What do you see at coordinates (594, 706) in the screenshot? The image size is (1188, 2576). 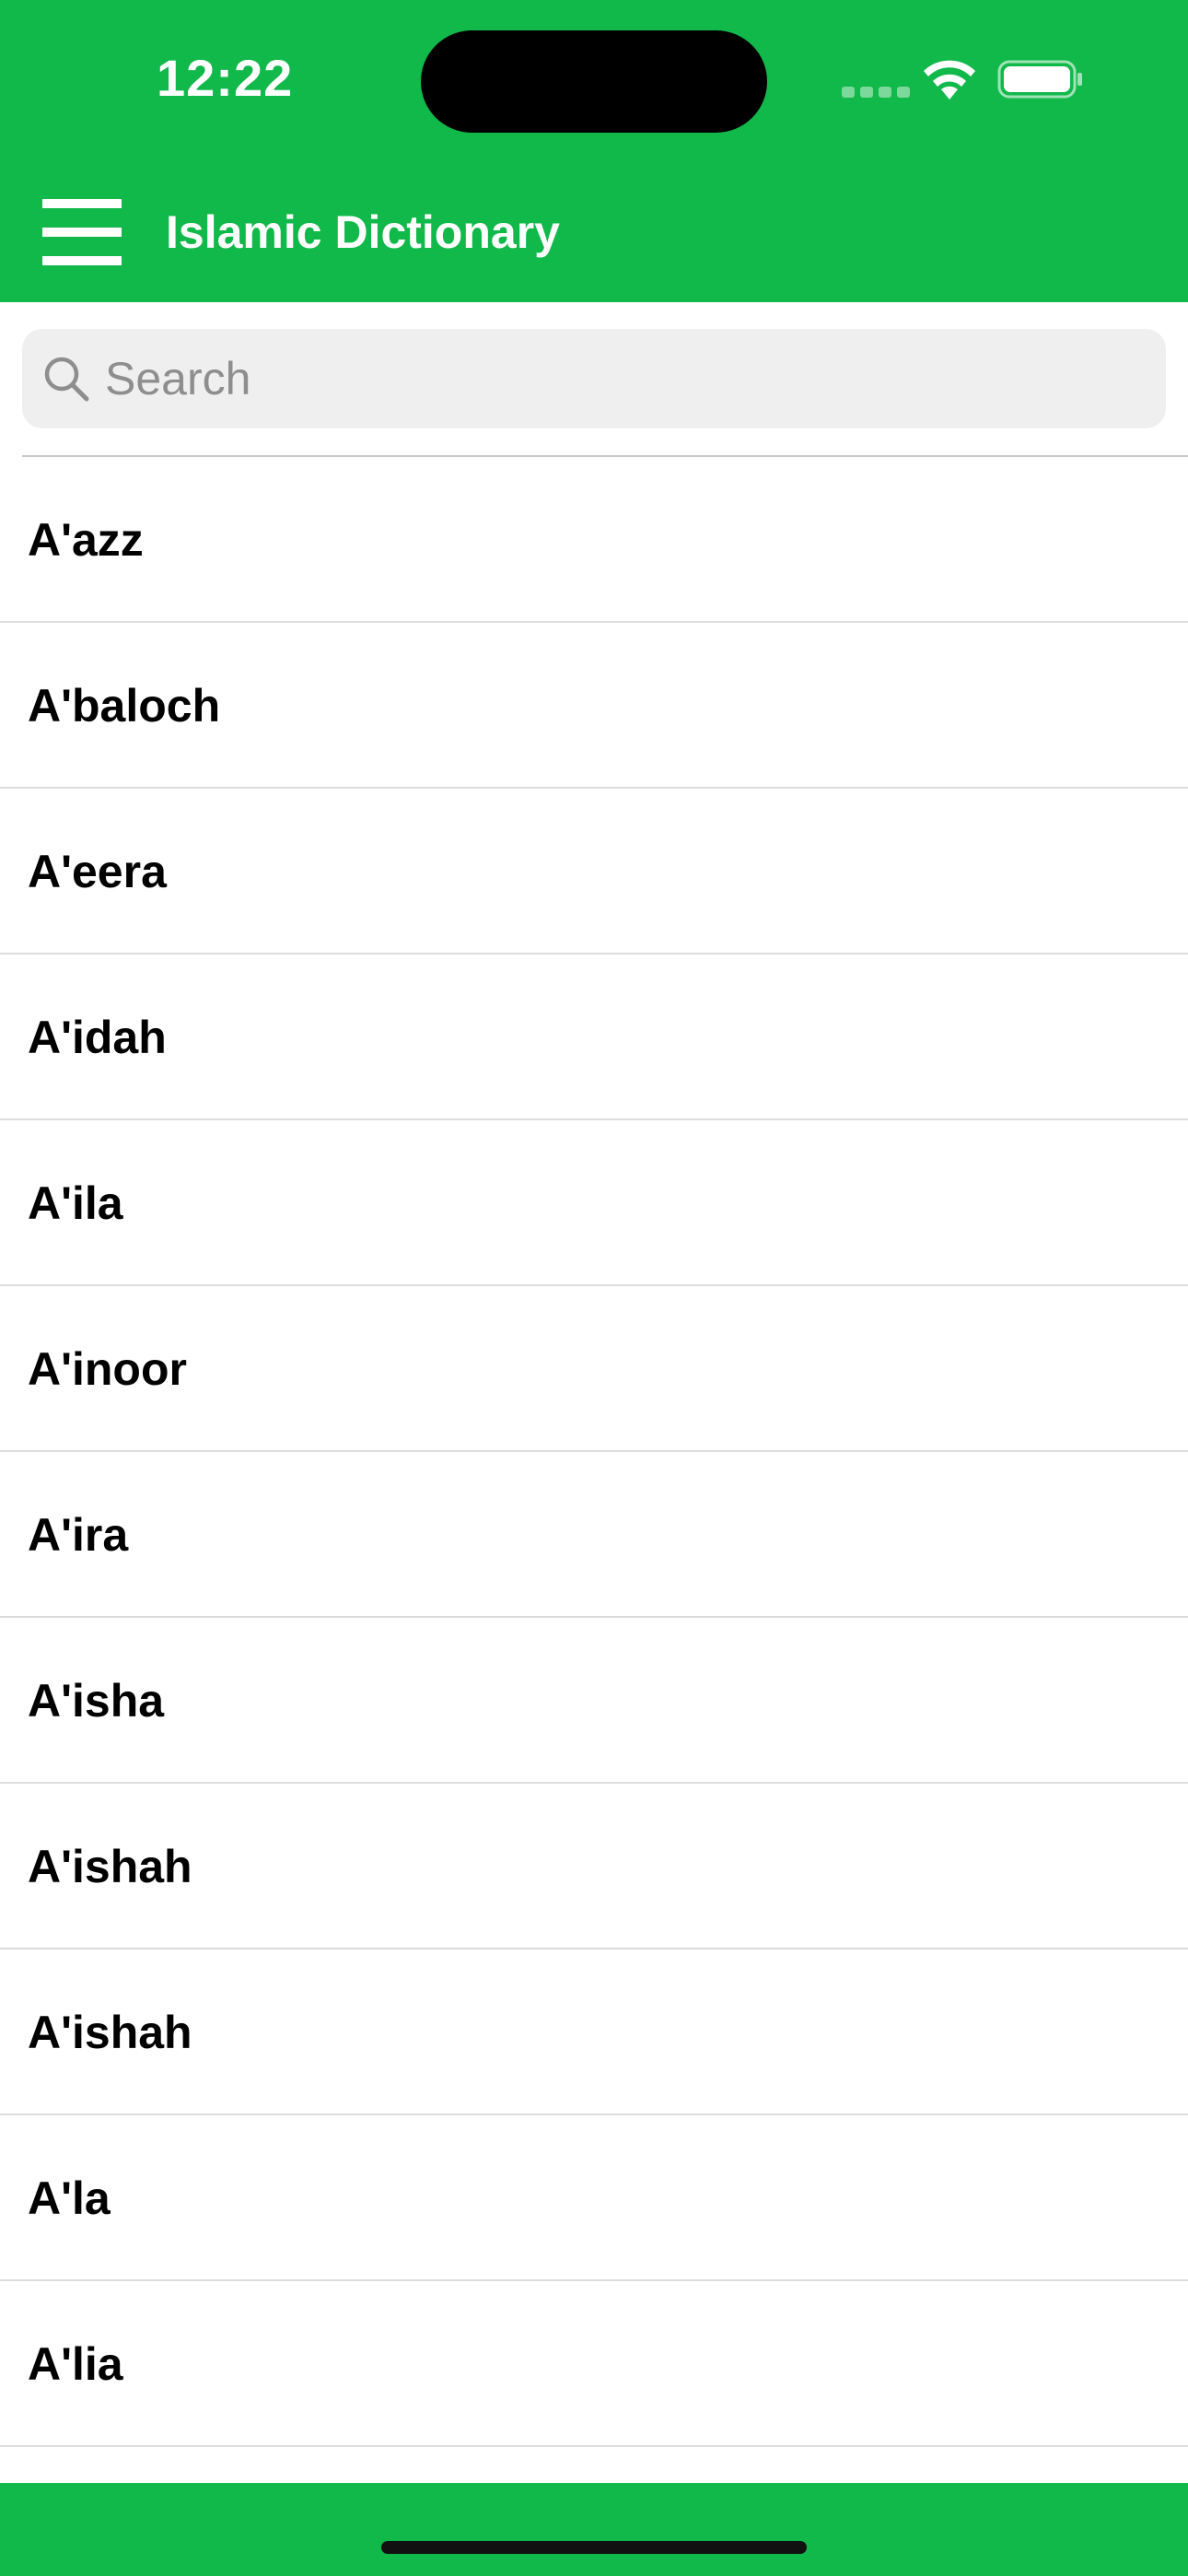 I see `list-item: A'baloch` at bounding box center [594, 706].